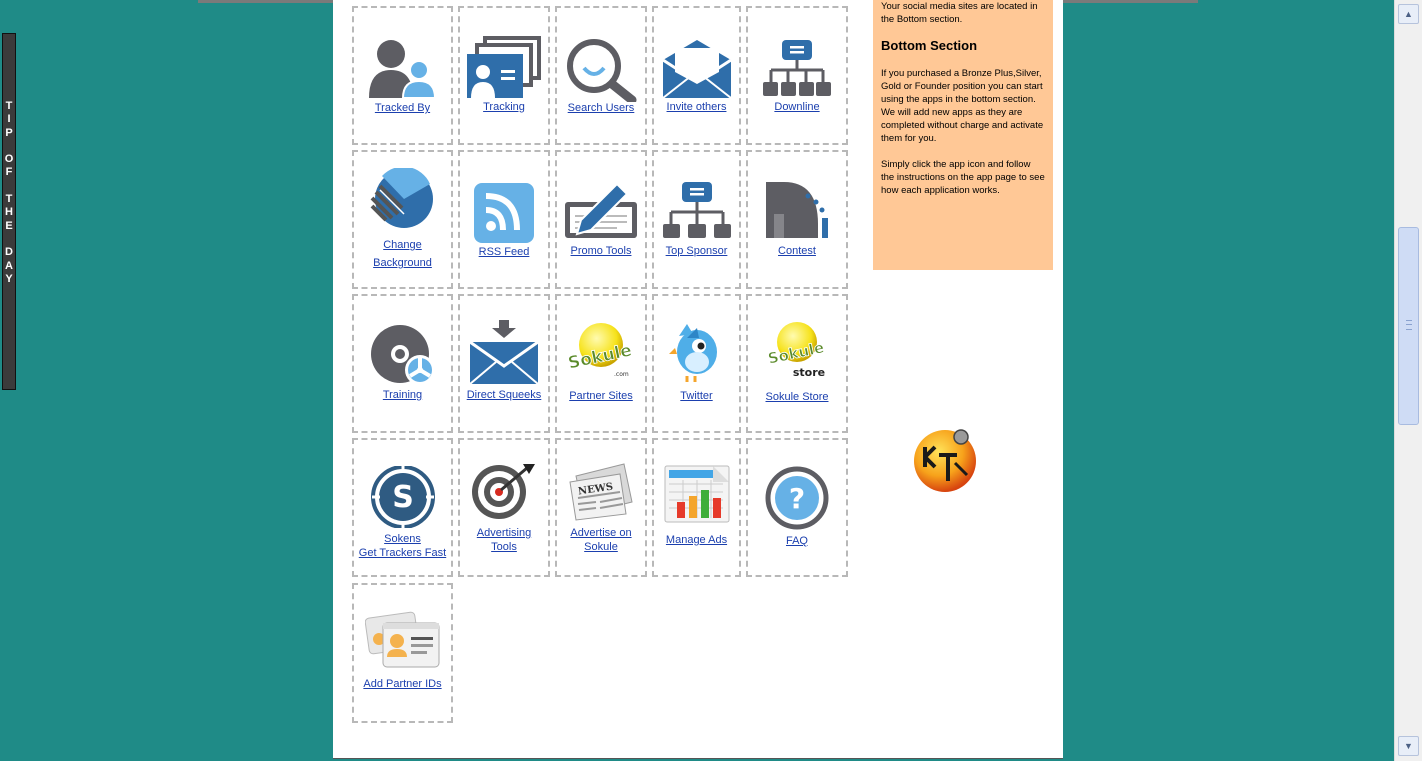 This screenshot has width=1422, height=761. Describe the element at coordinates (696, 354) in the screenshot. I see `twitter-icon` at that location.